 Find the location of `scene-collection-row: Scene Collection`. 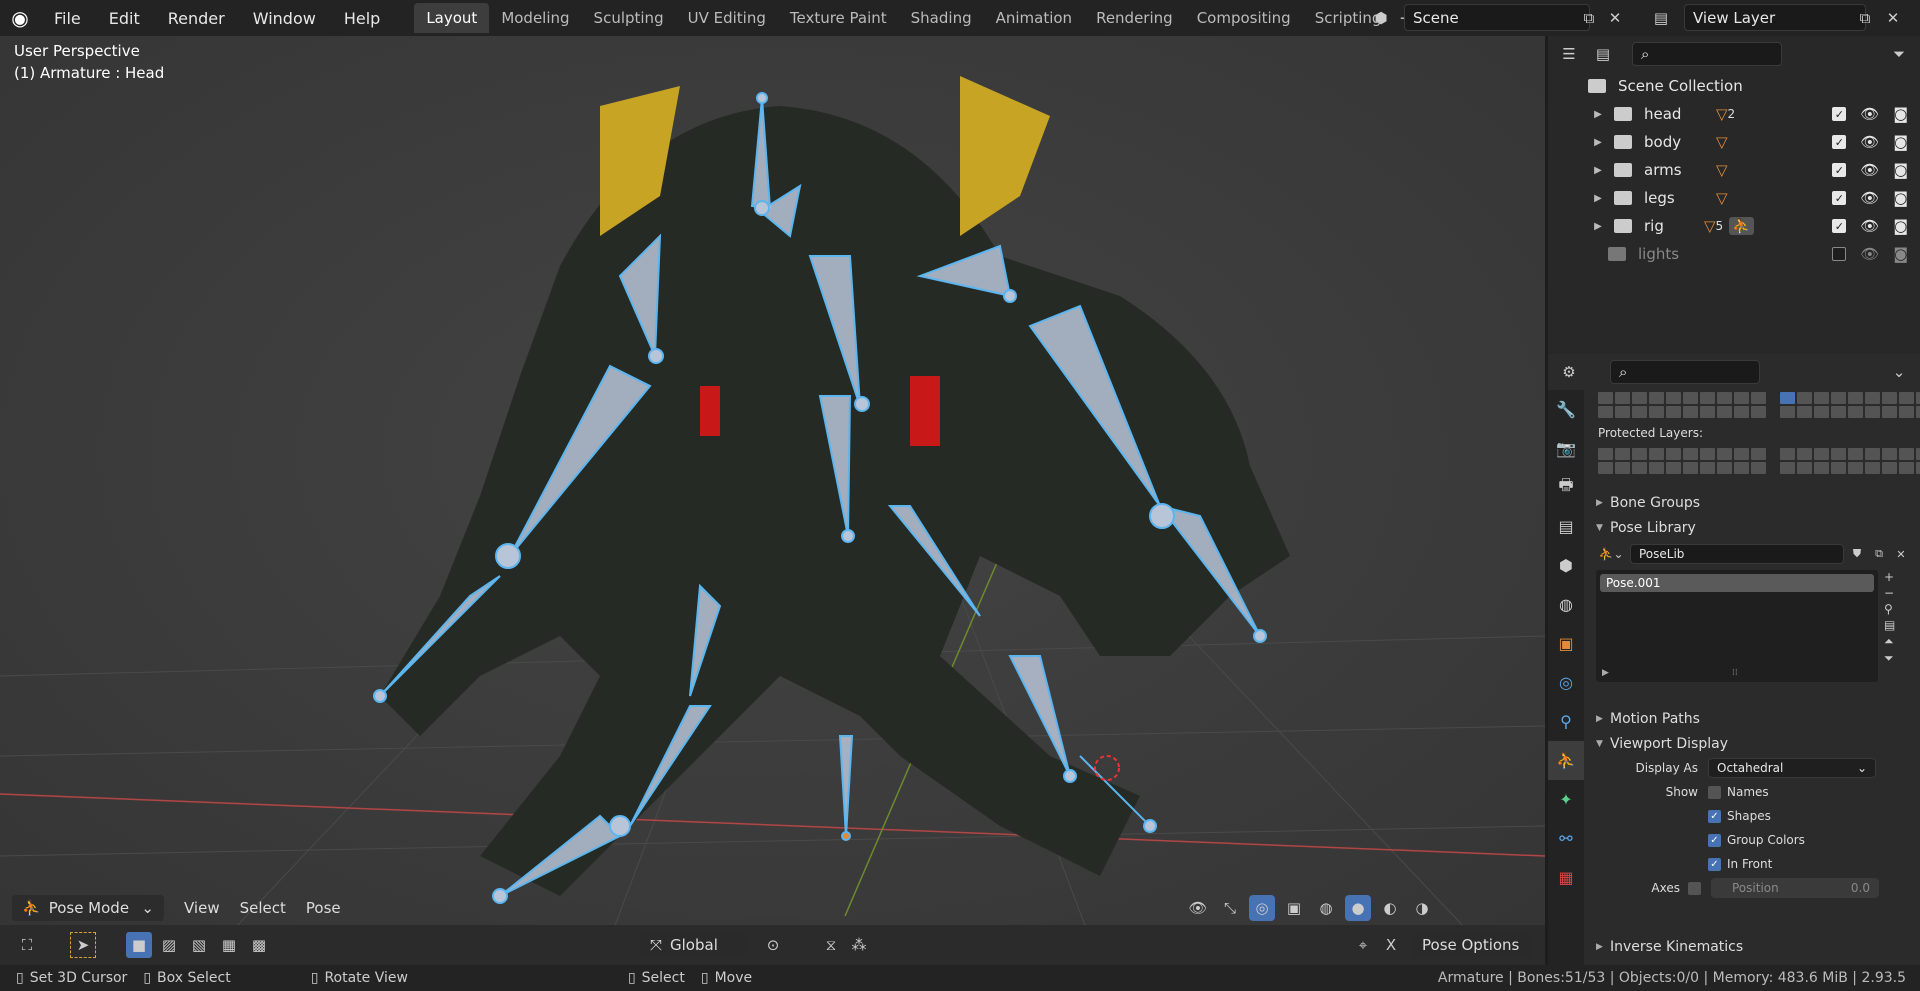

scene-collection-row: Scene Collection is located at coordinates (1734, 86).